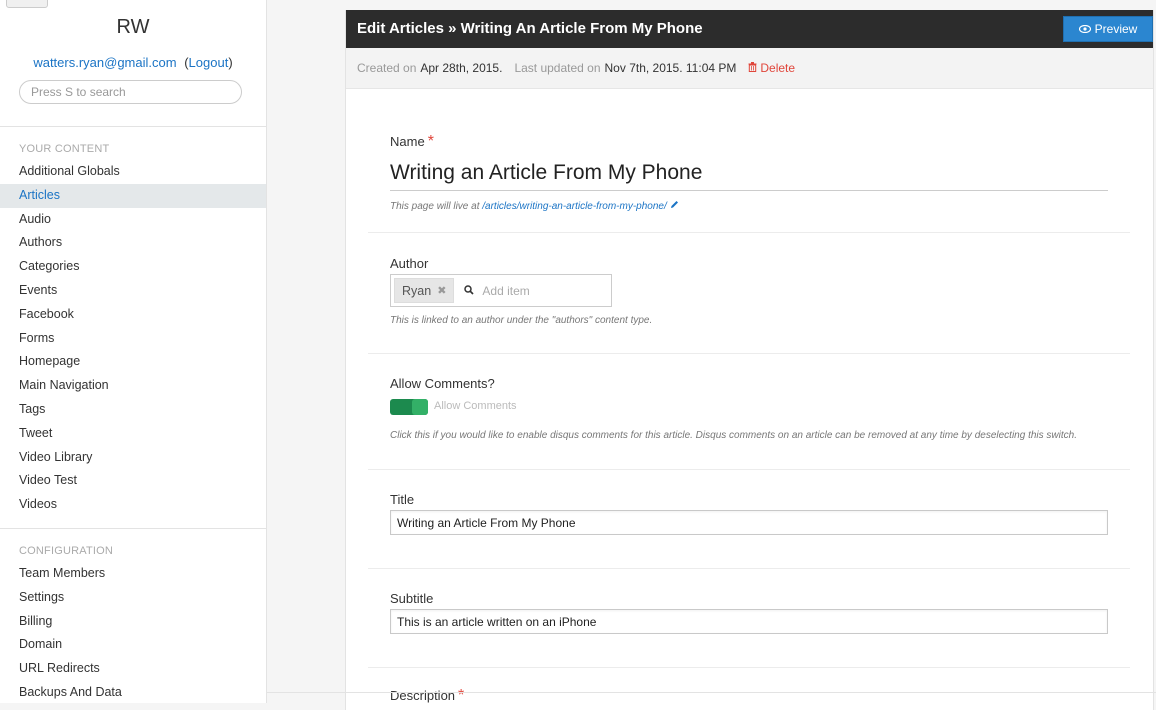  I want to click on eye-icon, so click(1084, 29).